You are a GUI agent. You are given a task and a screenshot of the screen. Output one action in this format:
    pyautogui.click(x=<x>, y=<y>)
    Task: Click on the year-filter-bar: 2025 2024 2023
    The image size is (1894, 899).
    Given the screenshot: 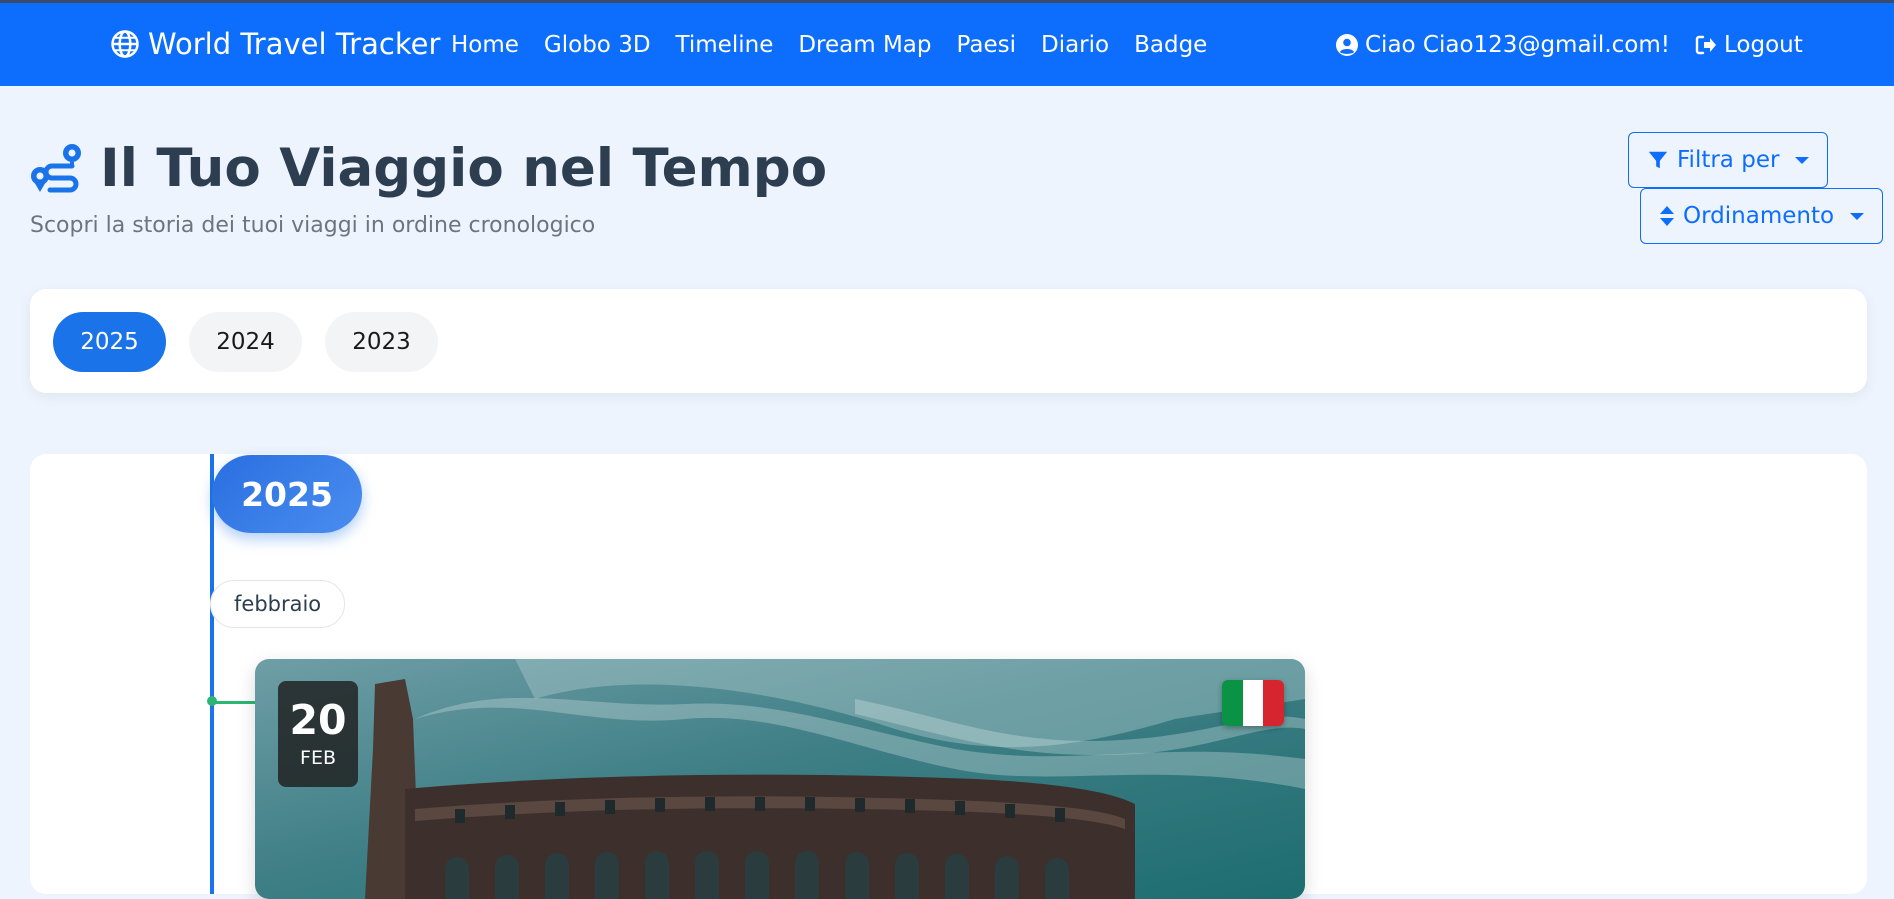 What is the action you would take?
    pyautogui.click(x=948, y=341)
    